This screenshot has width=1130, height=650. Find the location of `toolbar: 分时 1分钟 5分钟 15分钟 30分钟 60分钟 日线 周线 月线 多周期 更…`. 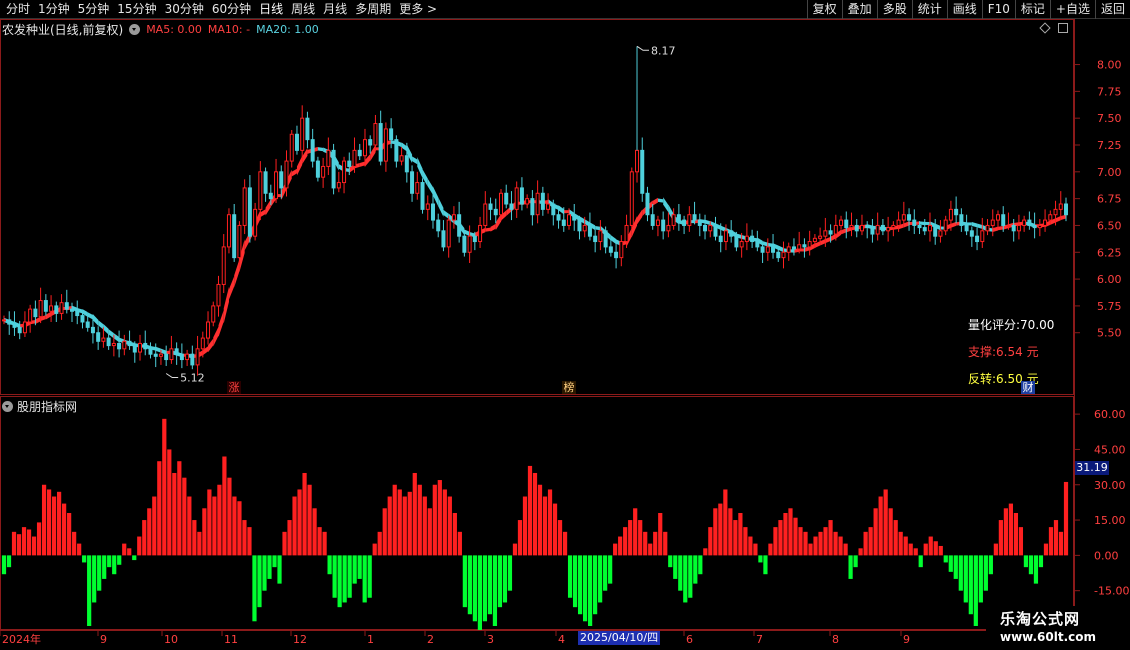

toolbar: 分时 1分钟 5分钟 15分钟 30分钟 60分钟 日线 周线 月线 多周期 更… is located at coordinates (565, 9).